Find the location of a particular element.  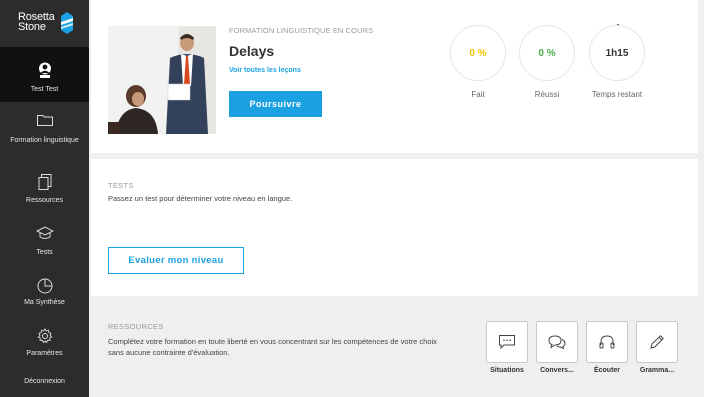

sidebar-item-label: Ressources is located at coordinates (44, 200).